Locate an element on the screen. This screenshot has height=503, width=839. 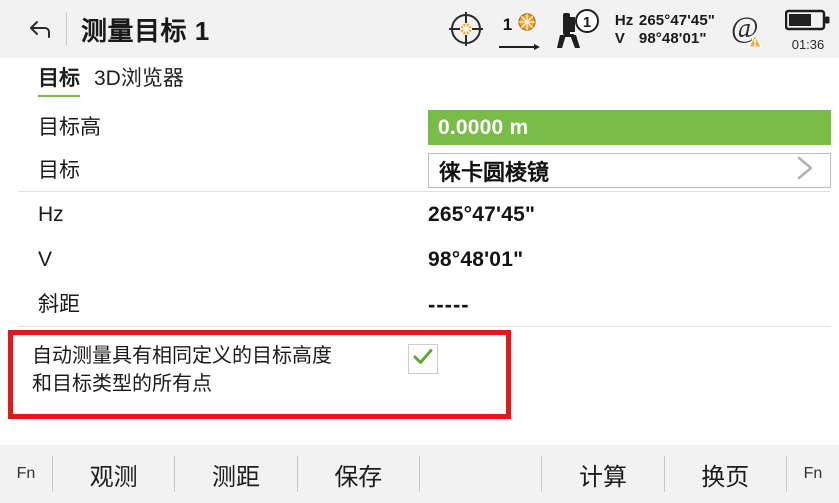
prism-selector: 1 is located at coordinates (519, 31).